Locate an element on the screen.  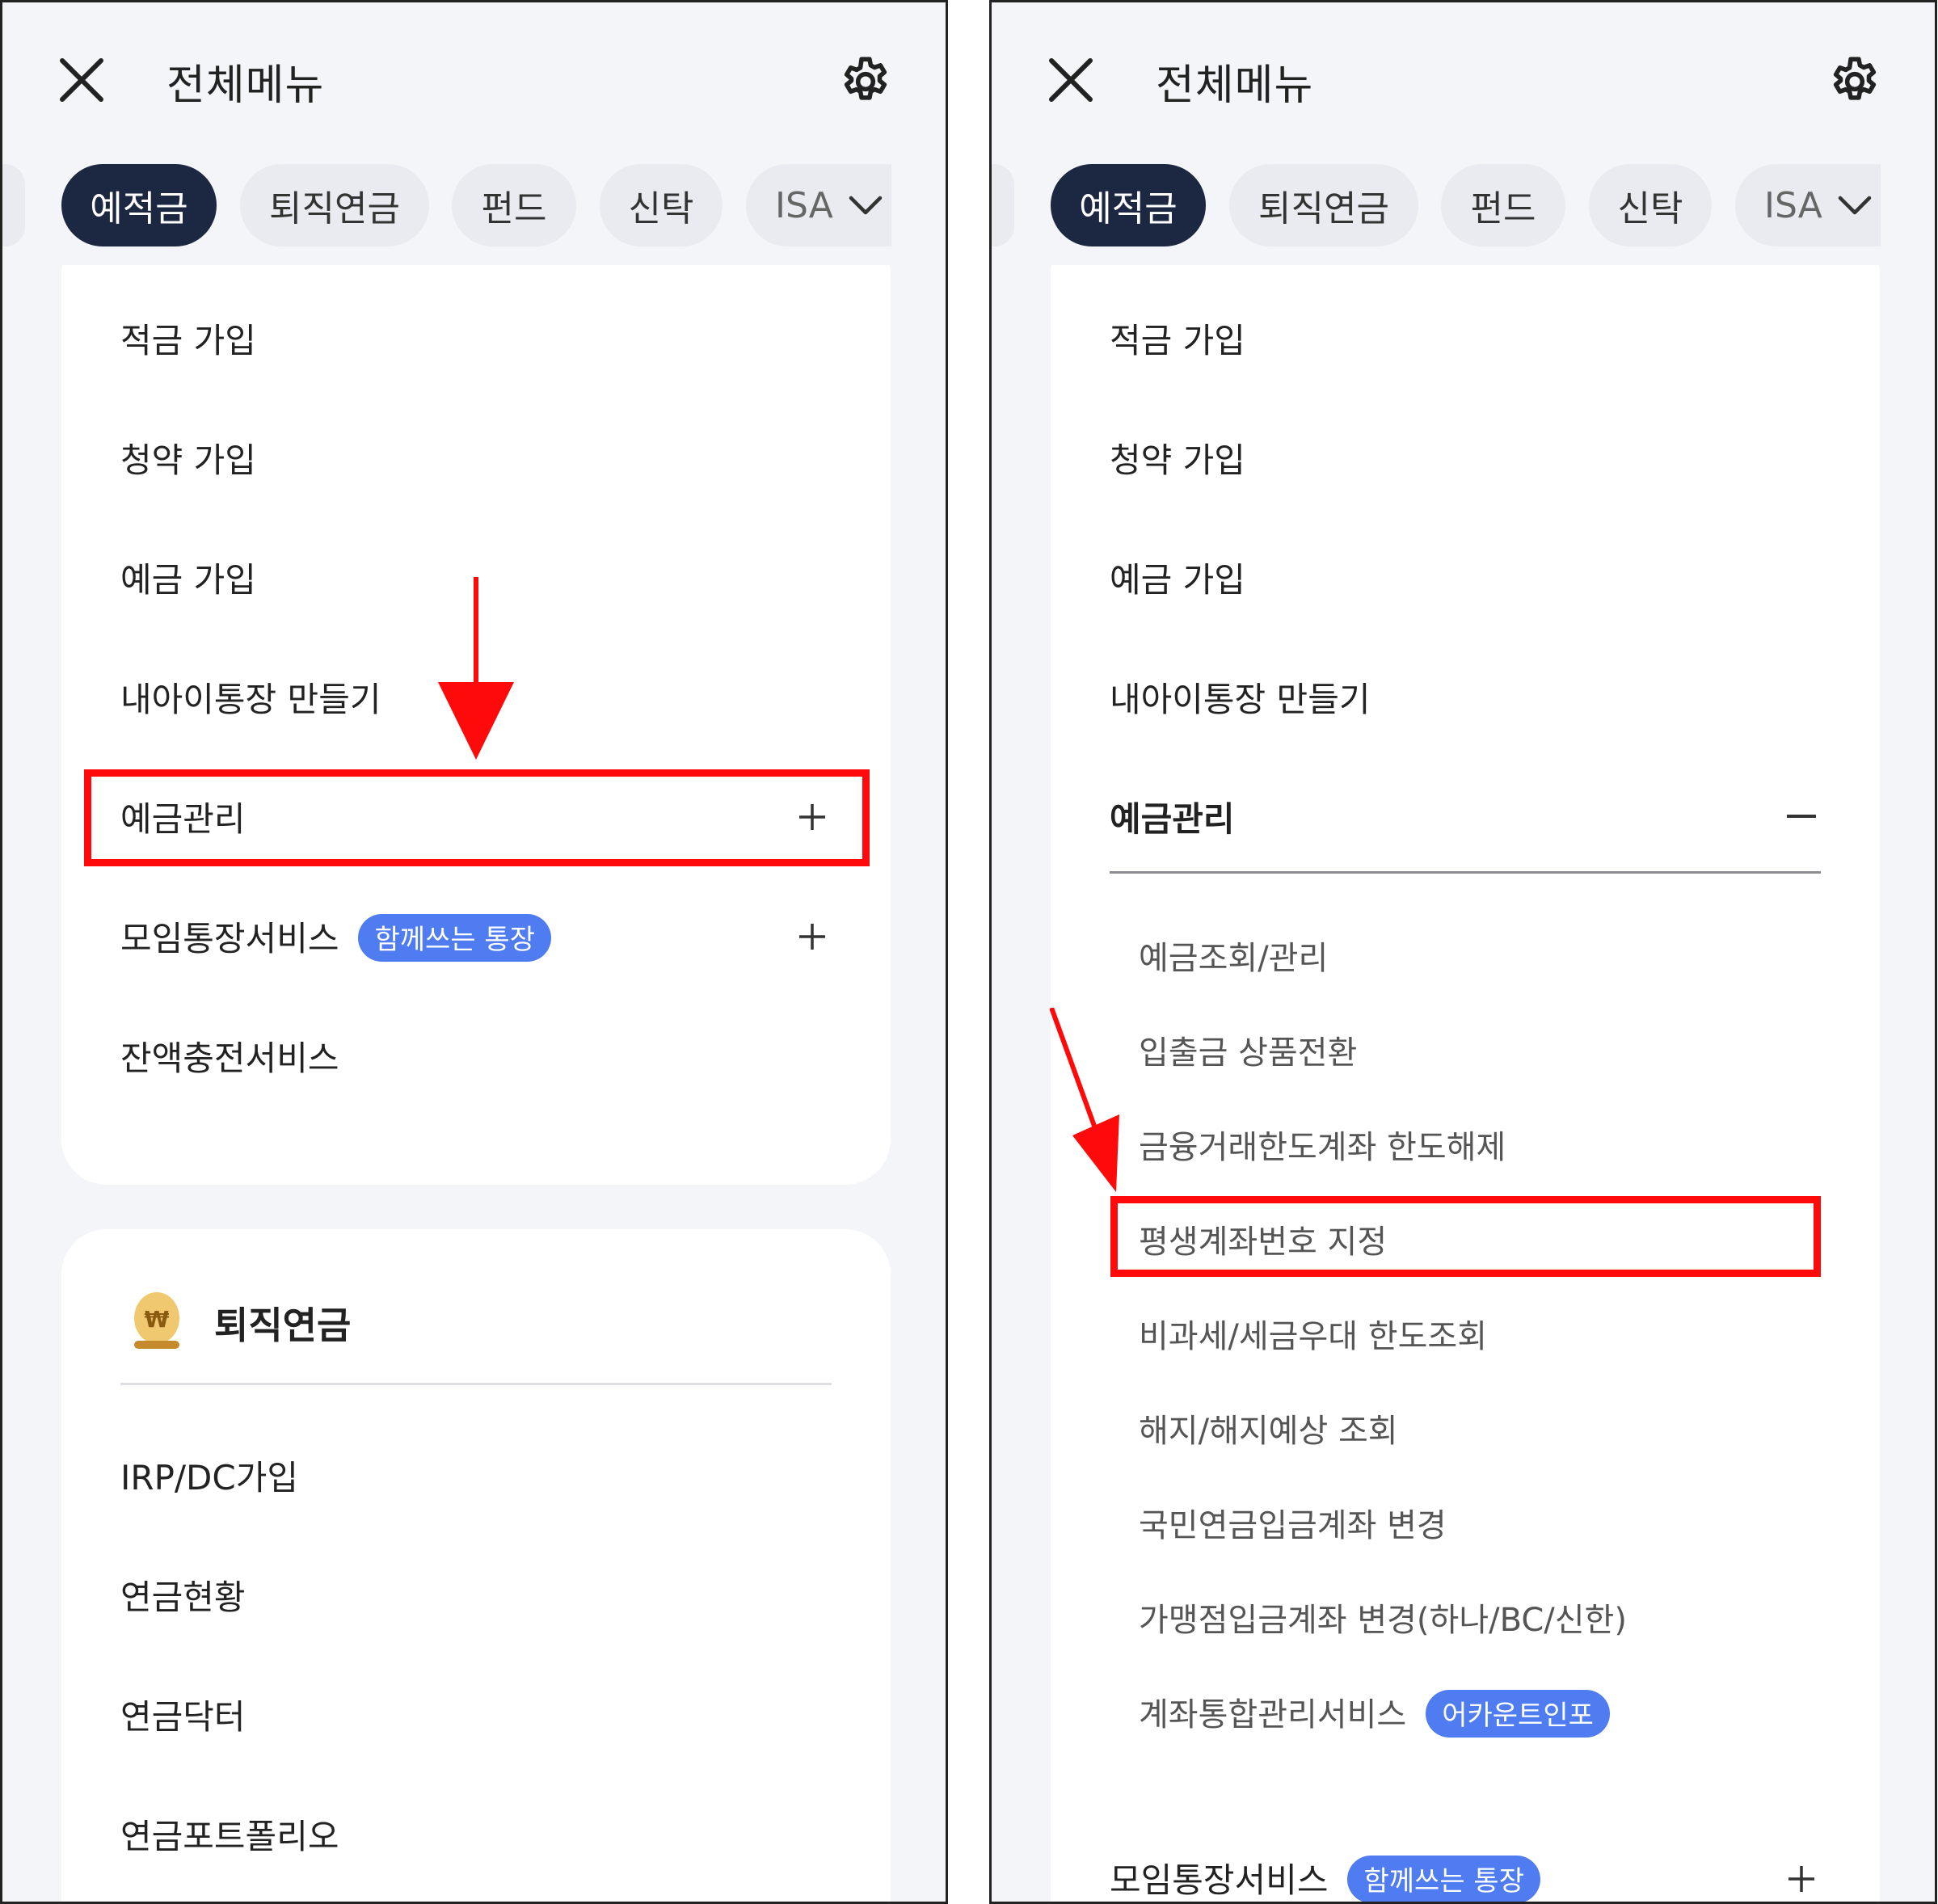
pension-title: 퇴직연금 is located at coordinates (283, 1325).